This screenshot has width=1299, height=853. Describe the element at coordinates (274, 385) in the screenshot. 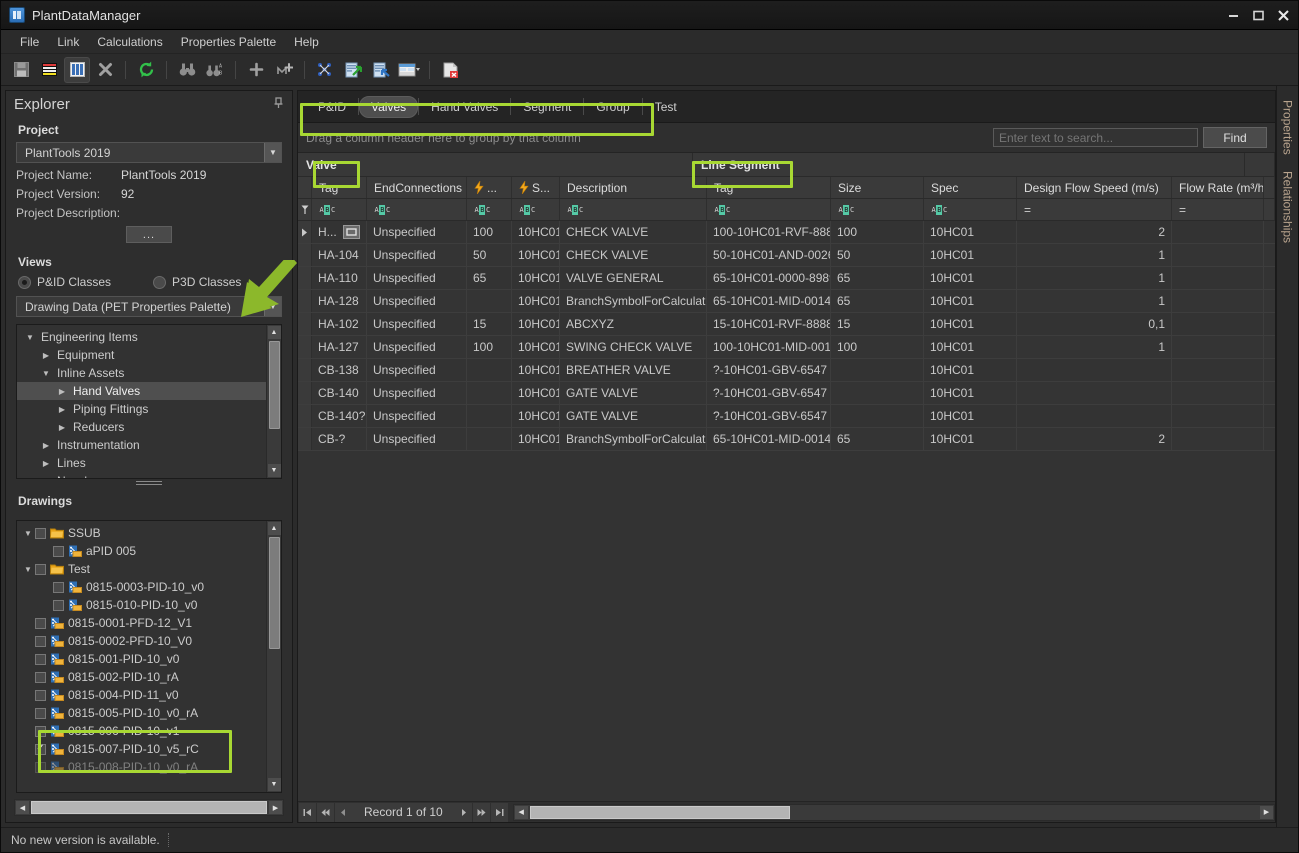

I see `scroll-thumb` at that location.